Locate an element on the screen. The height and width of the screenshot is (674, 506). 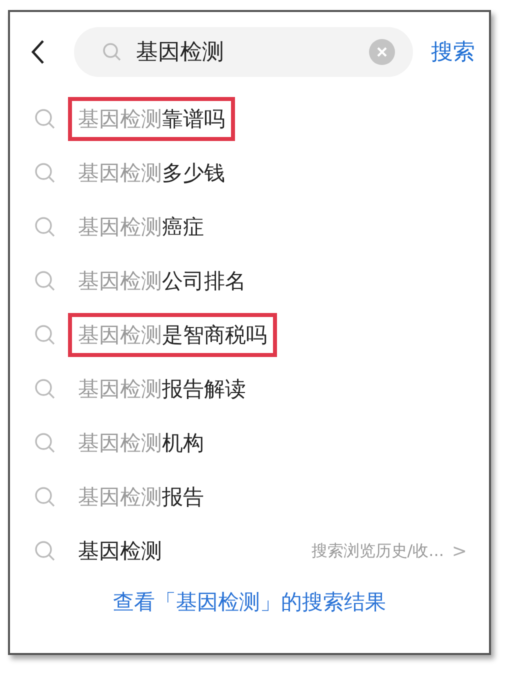
suggestion-item: 基因检测靠谱吗 is located at coordinates (151, 119).